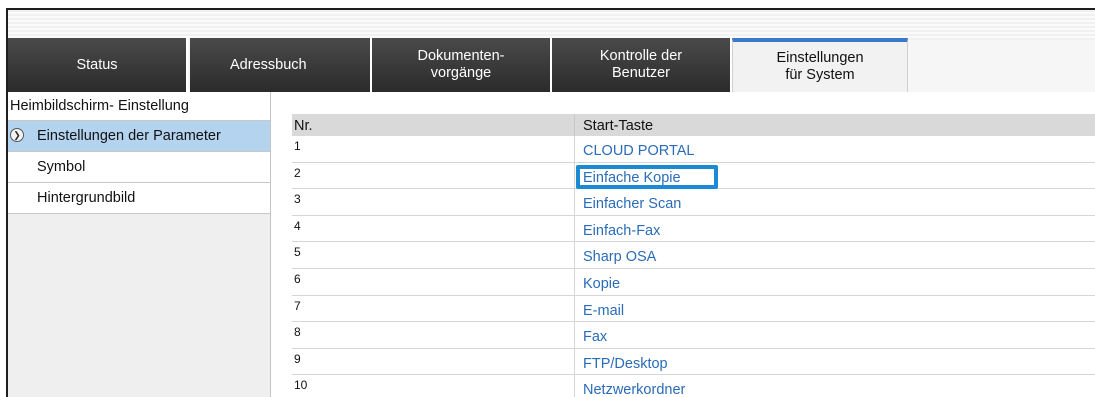 The image size is (1095, 397). What do you see at coordinates (297, 332) in the screenshot?
I see `row-number: 8` at bounding box center [297, 332].